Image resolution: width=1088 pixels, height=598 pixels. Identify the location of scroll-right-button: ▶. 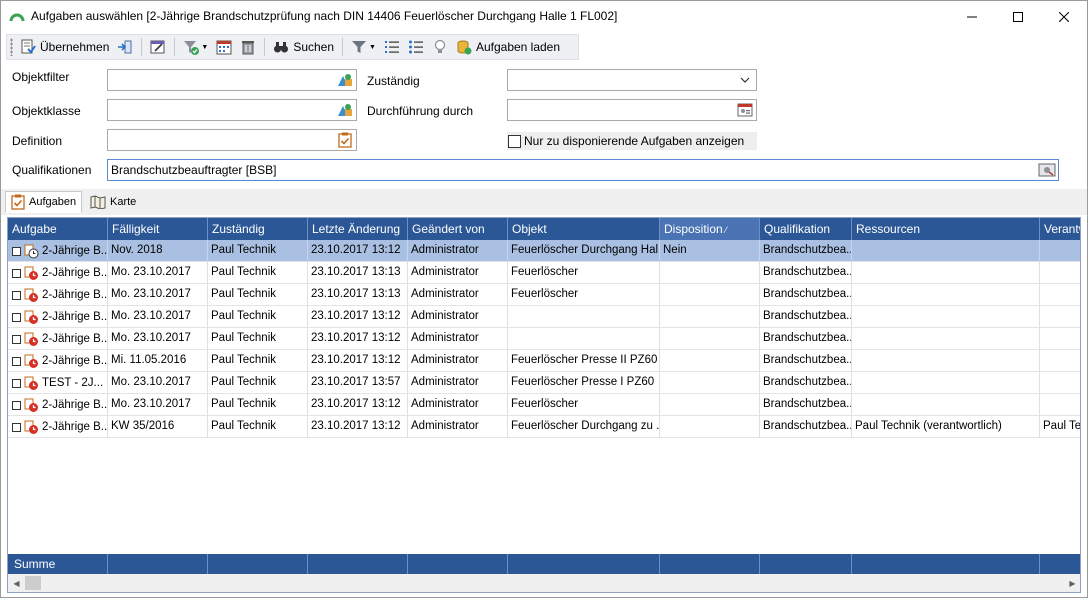
(1072, 583).